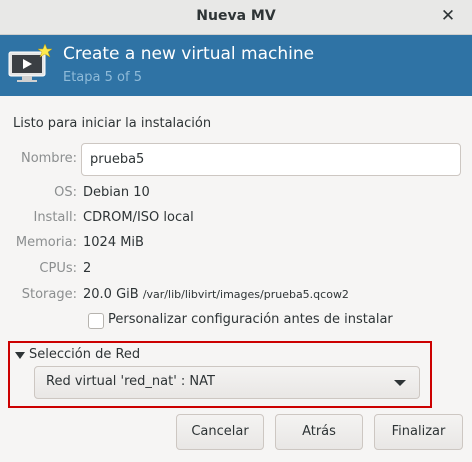 This screenshot has height=462, width=472. Describe the element at coordinates (138, 217) in the screenshot. I see `install-value: CDROM/ISO local` at that location.